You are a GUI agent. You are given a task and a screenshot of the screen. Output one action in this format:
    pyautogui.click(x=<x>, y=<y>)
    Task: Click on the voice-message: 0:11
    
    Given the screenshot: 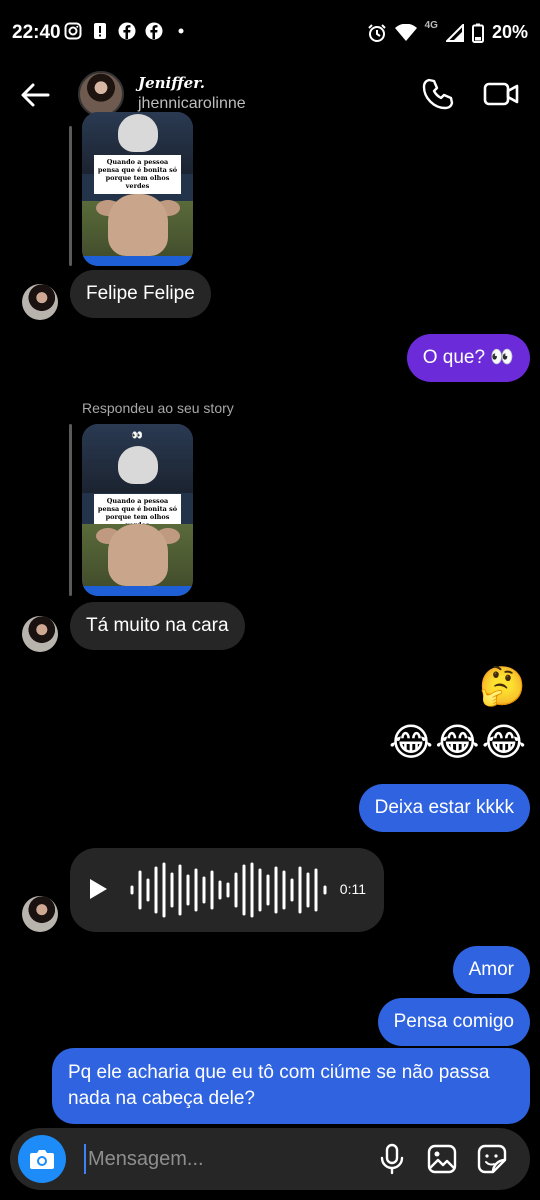 What is the action you would take?
    pyautogui.click(x=227, y=890)
    